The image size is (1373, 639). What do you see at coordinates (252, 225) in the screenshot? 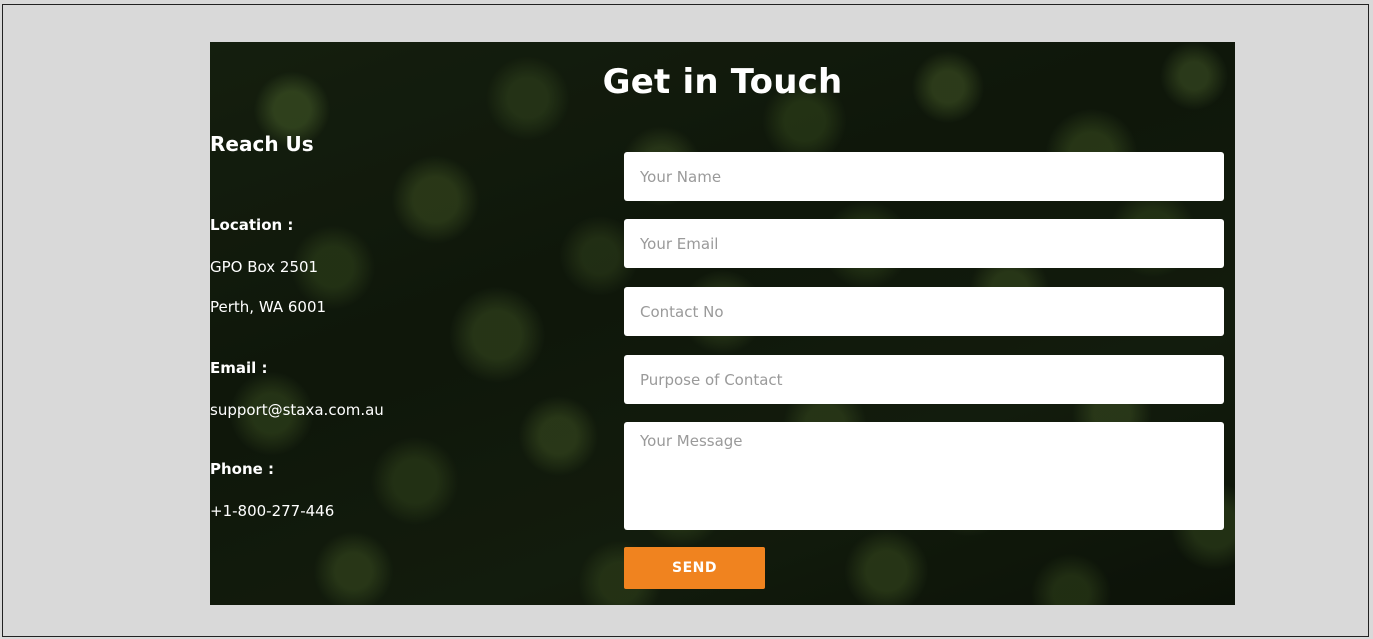
I see `location-label: Location :` at bounding box center [252, 225].